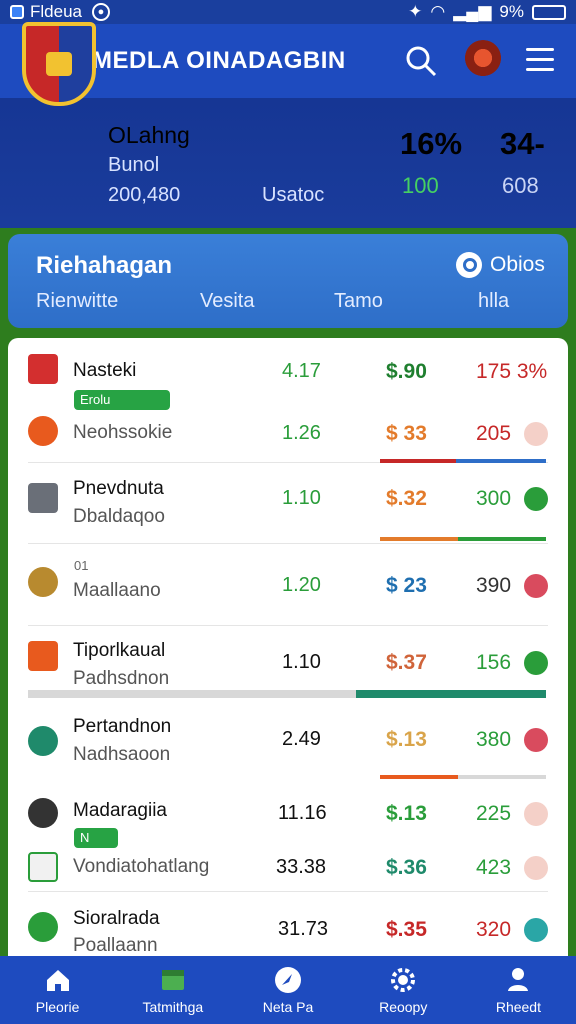  What do you see at coordinates (17, 12) in the screenshot?
I see `app-icon` at bounding box center [17, 12].